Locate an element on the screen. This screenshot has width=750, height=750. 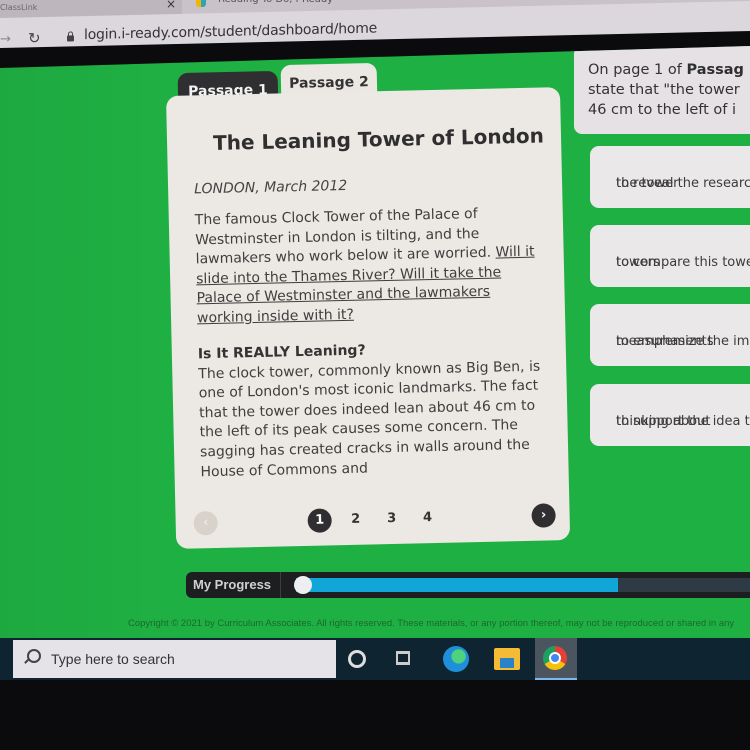
answer-option-2: to compare this towe towers is located at coordinates (670, 256).